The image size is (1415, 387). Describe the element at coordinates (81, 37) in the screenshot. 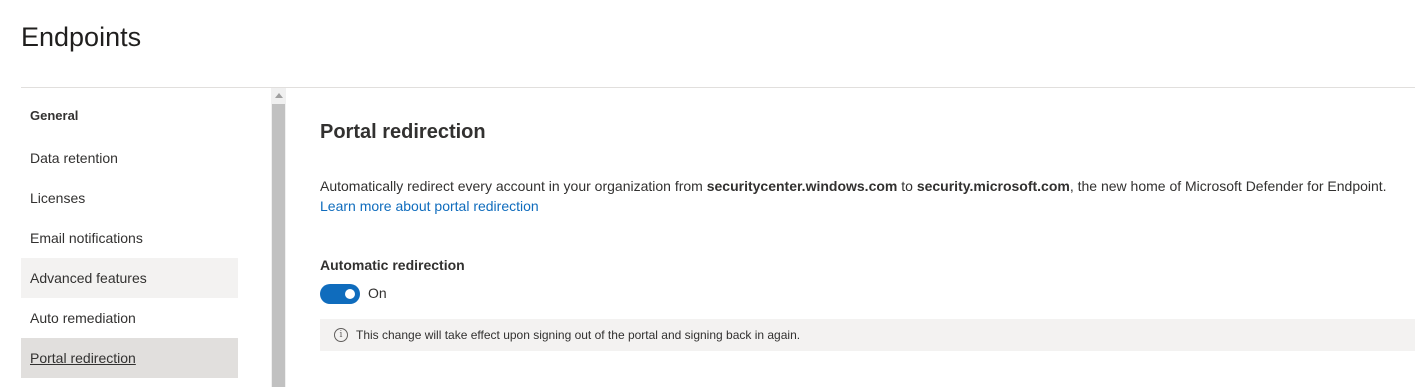

I see `page-title: Endpoints` at that location.